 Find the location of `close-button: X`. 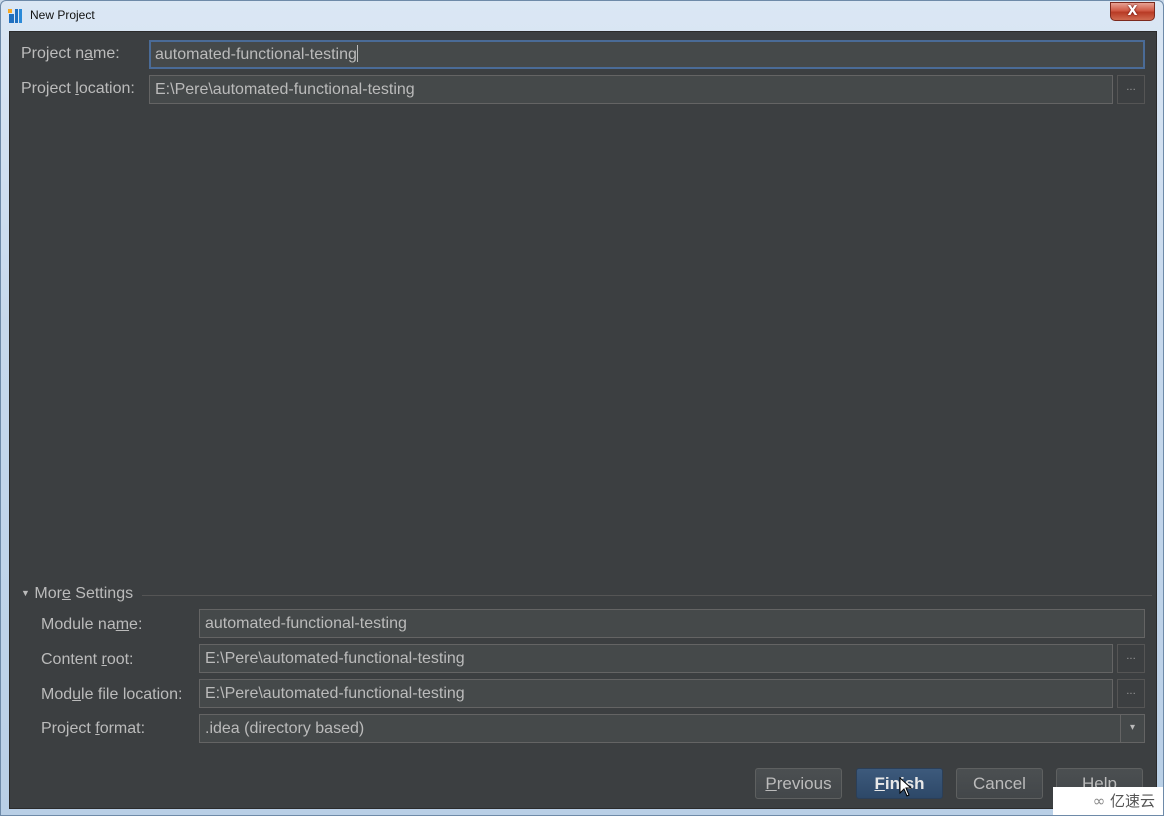

close-button: X is located at coordinates (1132, 11).